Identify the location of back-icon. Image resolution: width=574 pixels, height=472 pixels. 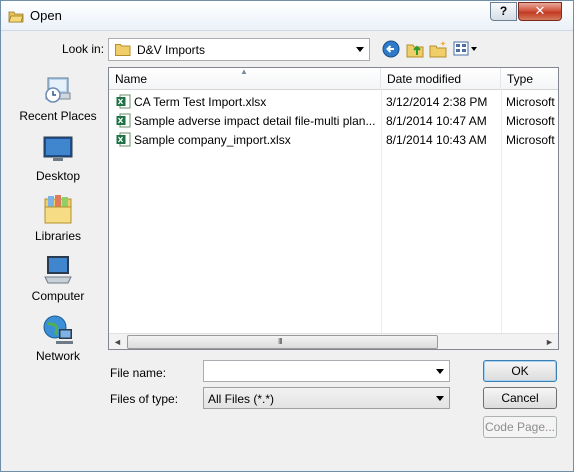
(391, 49).